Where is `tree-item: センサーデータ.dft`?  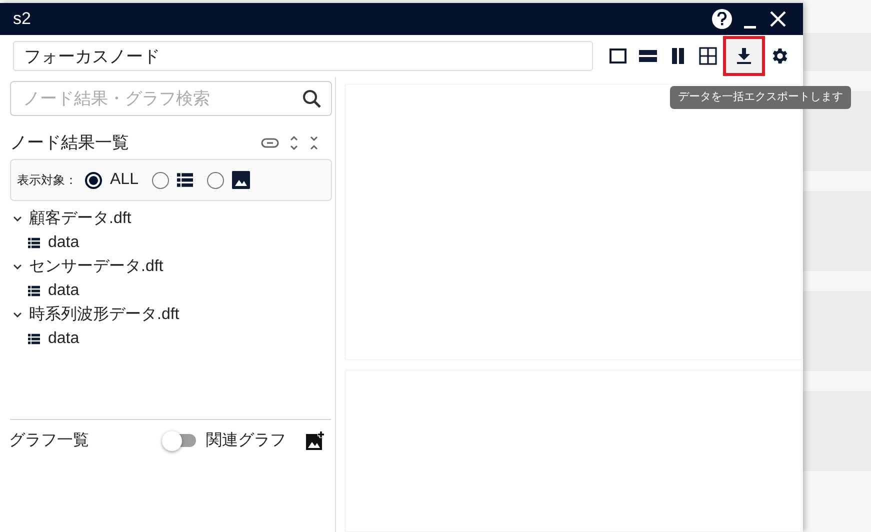
tree-item: センサーデータ.dft is located at coordinates (170, 267).